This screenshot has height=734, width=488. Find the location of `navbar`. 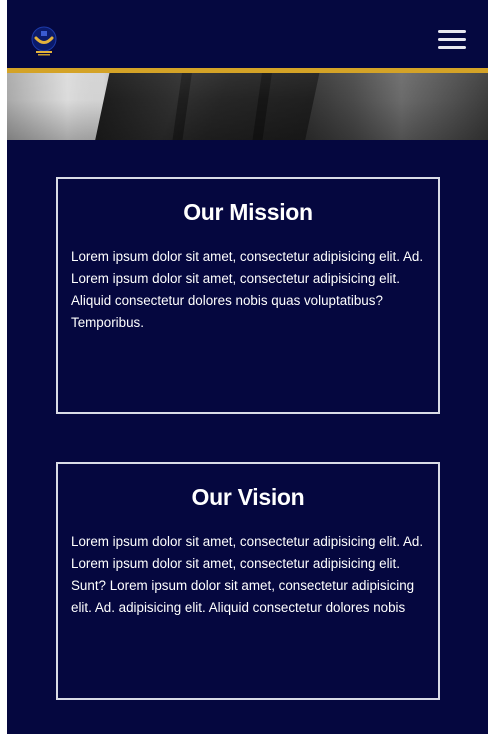

navbar is located at coordinates (247, 34).